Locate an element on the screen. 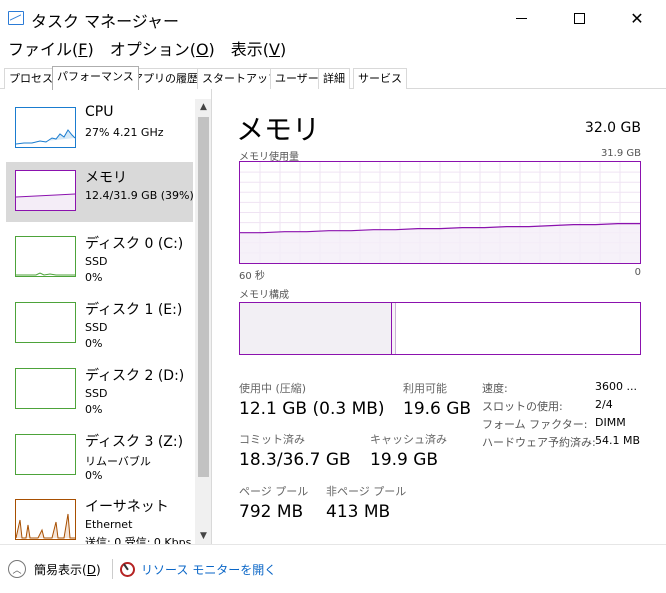 This screenshot has width=666, height=593. menu-file: ファイル(F) is located at coordinates (51, 50).